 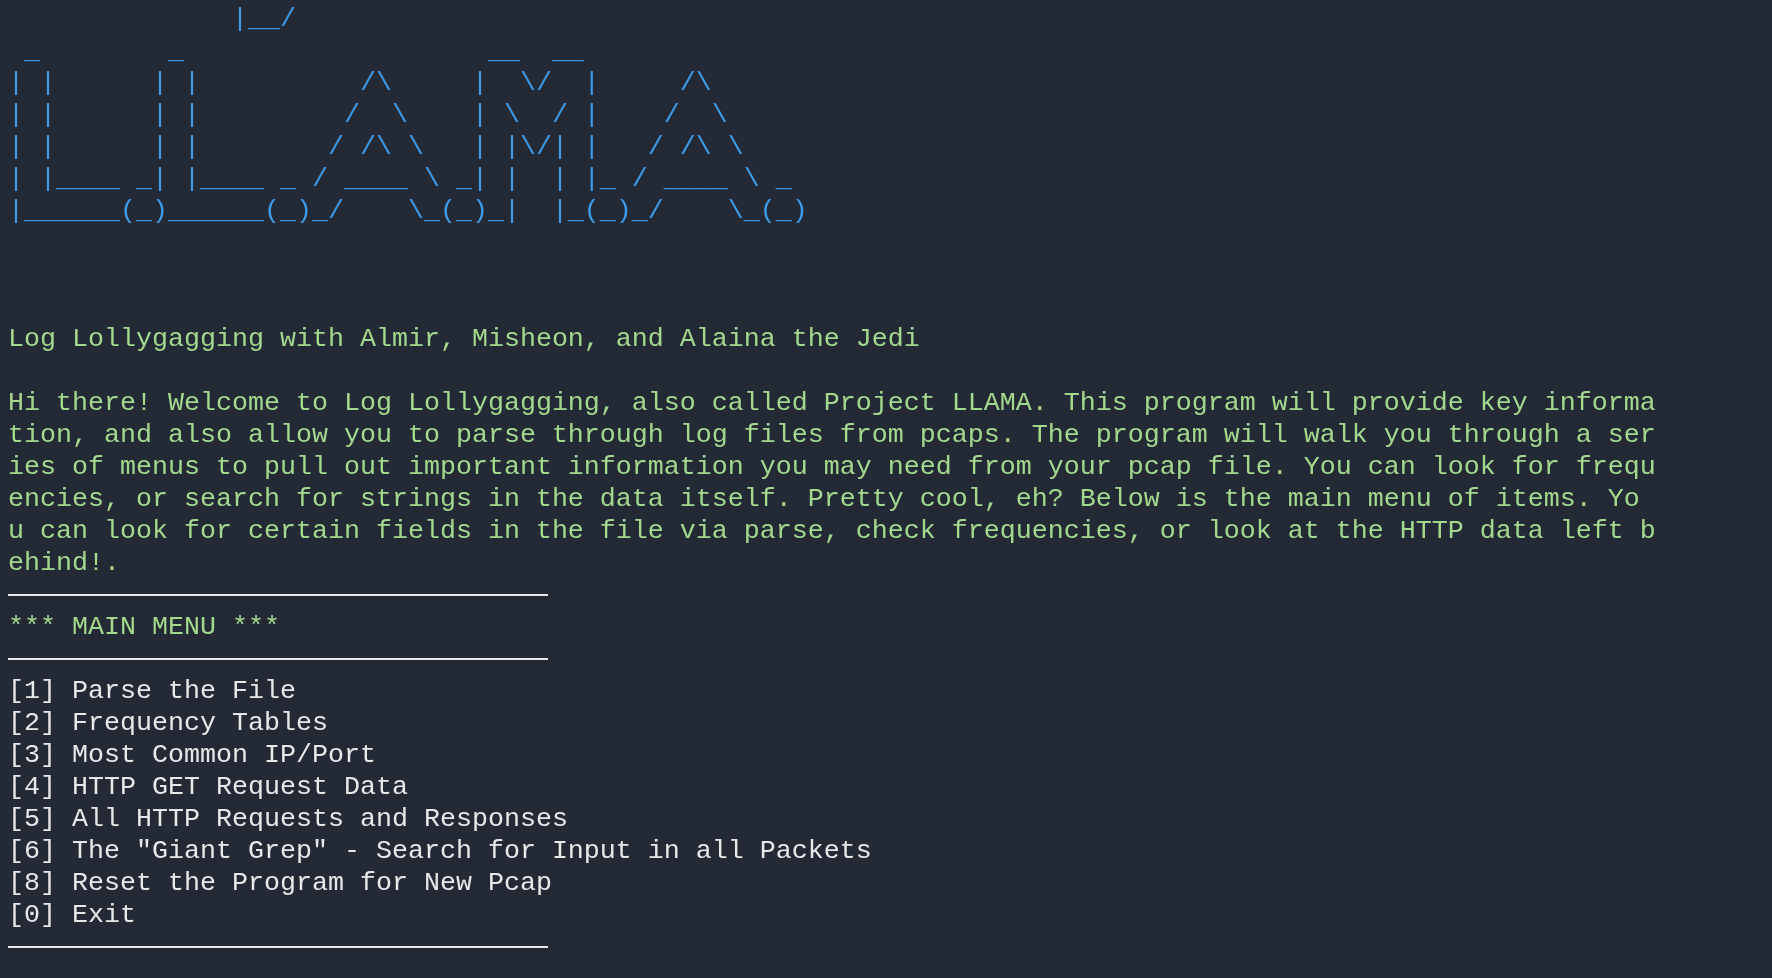 I want to click on menu-option: [1] Parse the File, so click(x=152, y=691).